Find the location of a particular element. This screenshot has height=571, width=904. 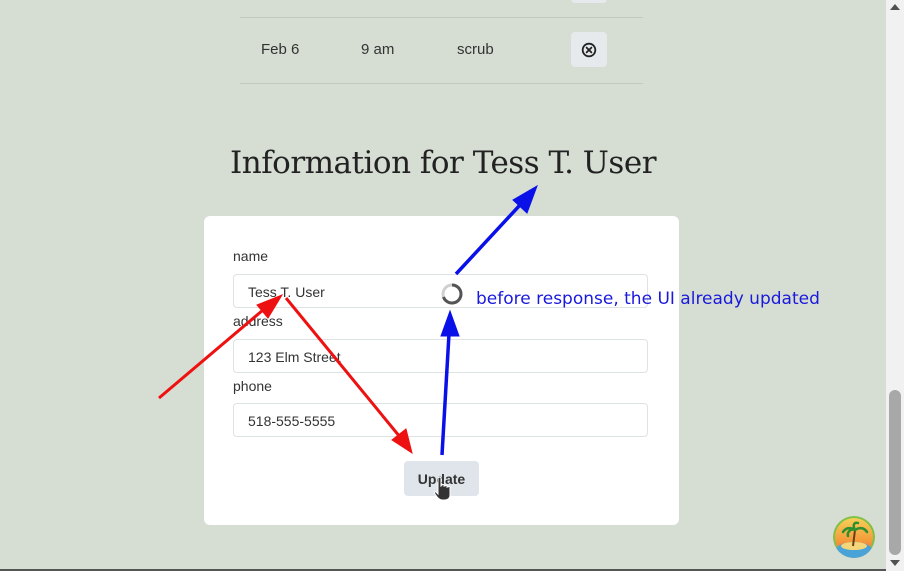

phone-label: phone is located at coordinates (252, 386).